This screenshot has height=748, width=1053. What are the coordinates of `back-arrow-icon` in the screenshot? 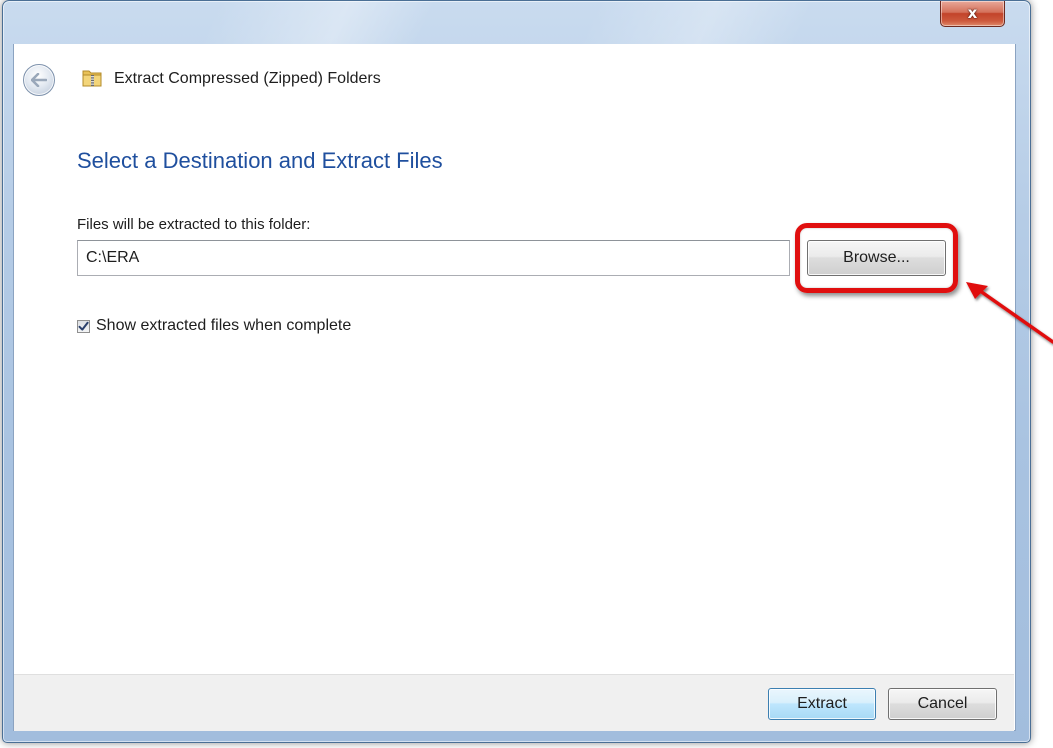 It's located at (39, 80).